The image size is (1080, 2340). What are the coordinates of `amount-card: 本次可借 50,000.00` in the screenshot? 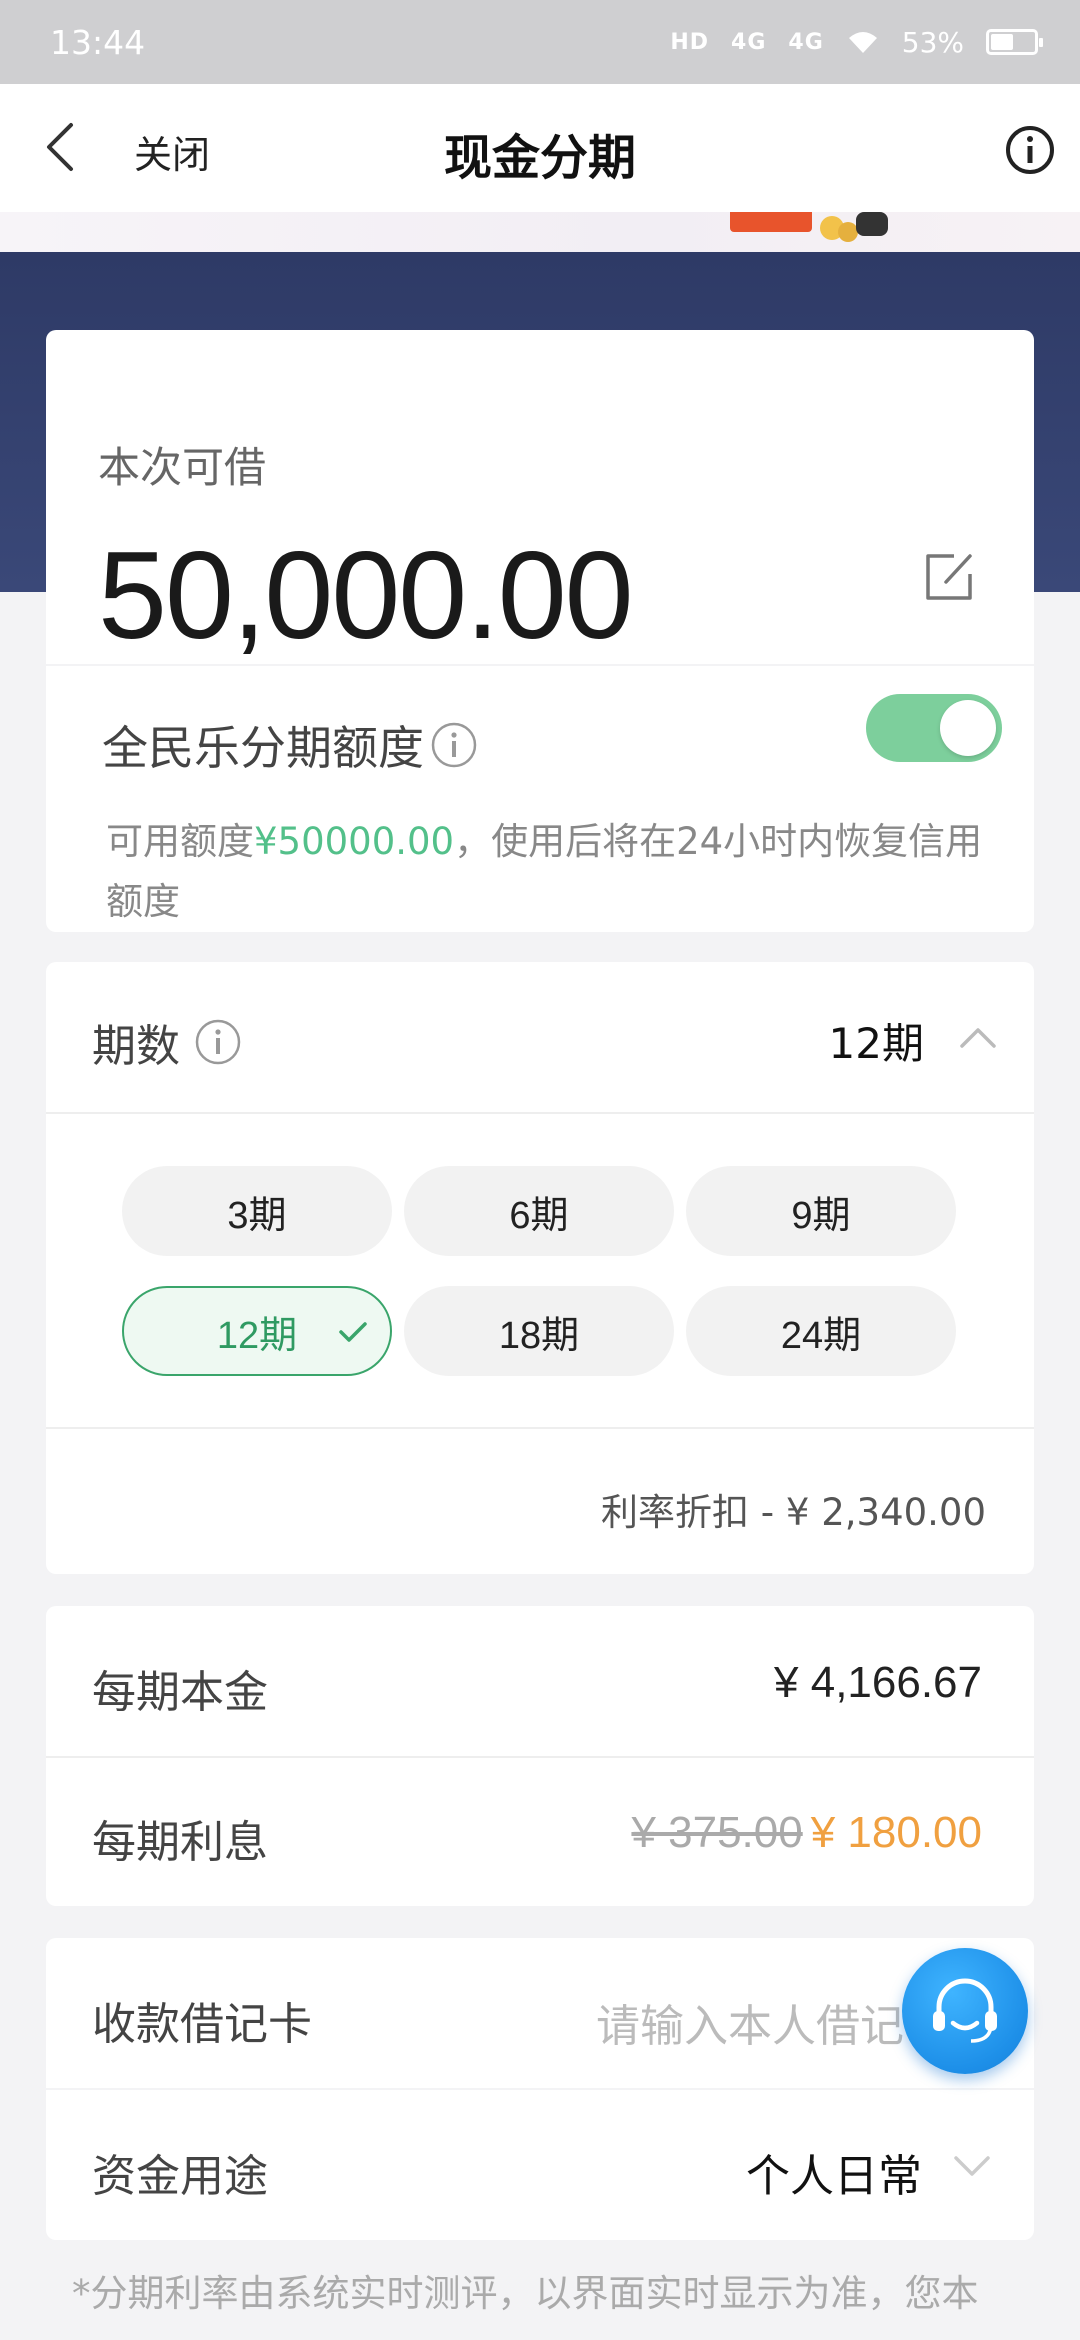 It's located at (540, 497).